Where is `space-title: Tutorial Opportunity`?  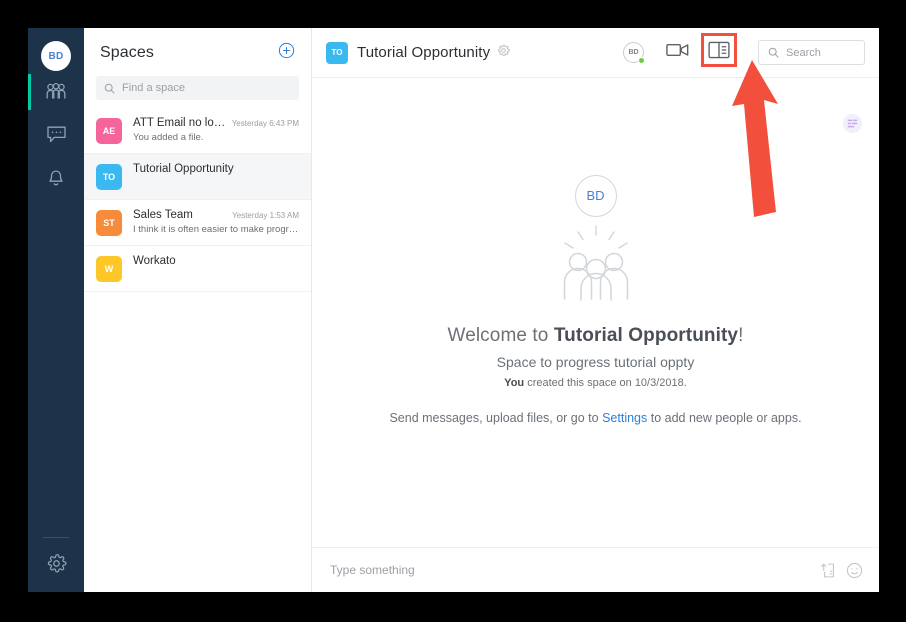 space-title: Tutorial Opportunity is located at coordinates (424, 52).